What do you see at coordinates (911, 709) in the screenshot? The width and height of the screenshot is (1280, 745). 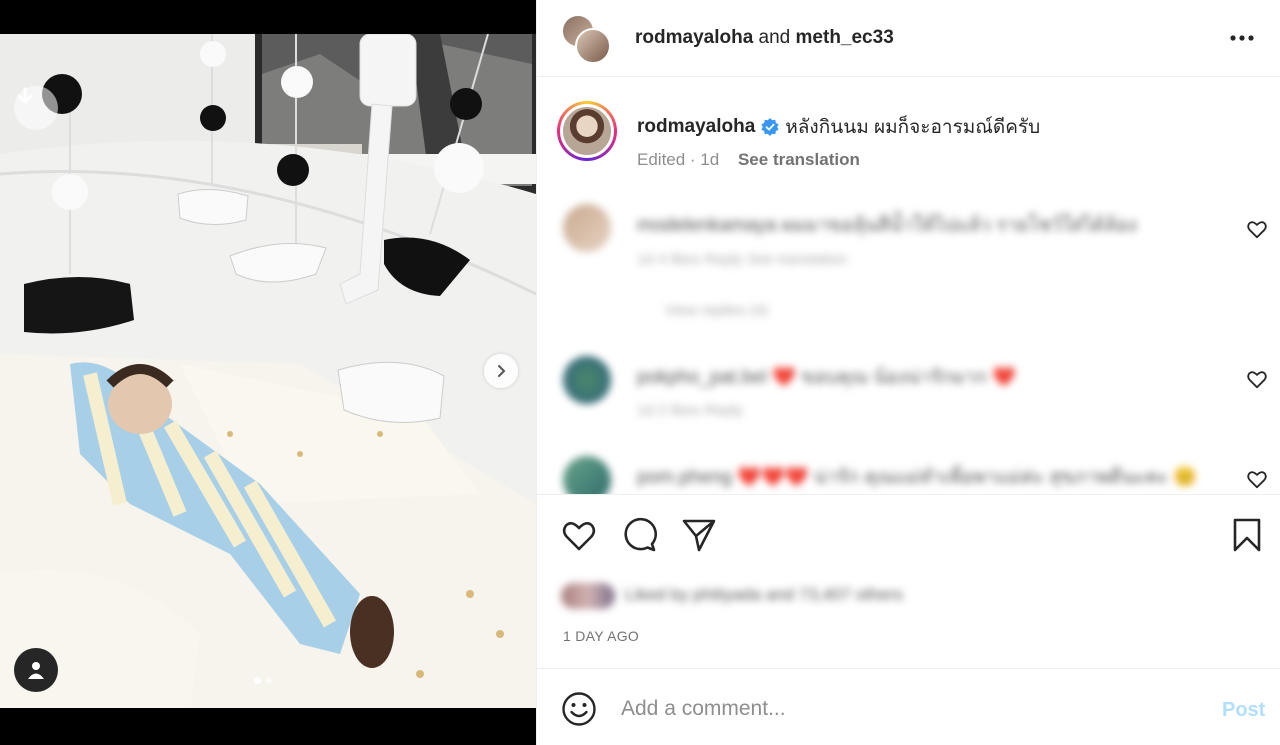 I see `comment-input` at bounding box center [911, 709].